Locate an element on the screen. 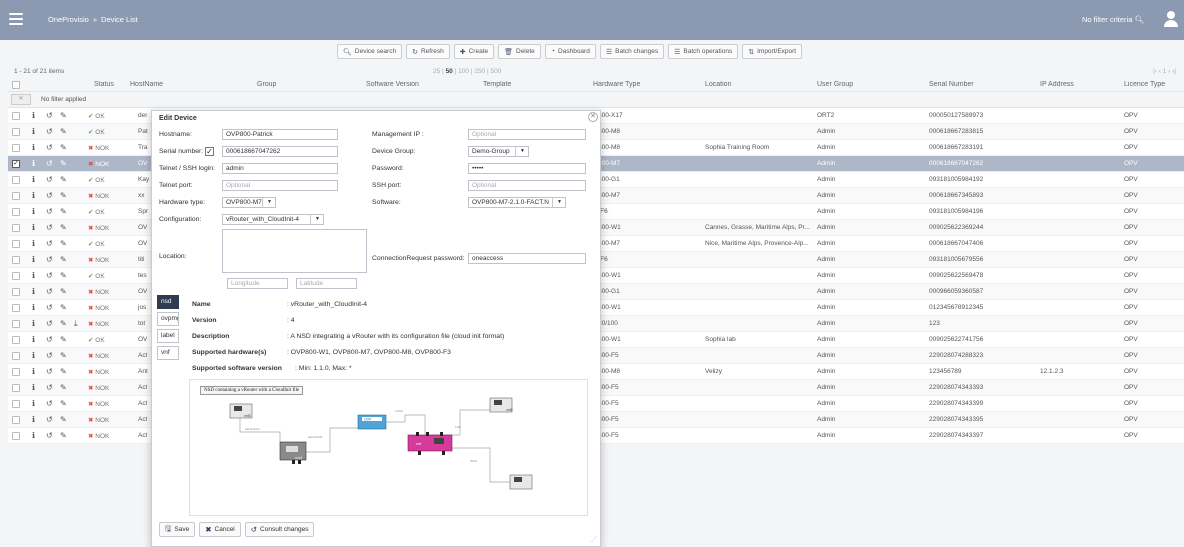 The height and width of the screenshot is (547, 1184). serial-checkbox: ✓ is located at coordinates (209, 151).